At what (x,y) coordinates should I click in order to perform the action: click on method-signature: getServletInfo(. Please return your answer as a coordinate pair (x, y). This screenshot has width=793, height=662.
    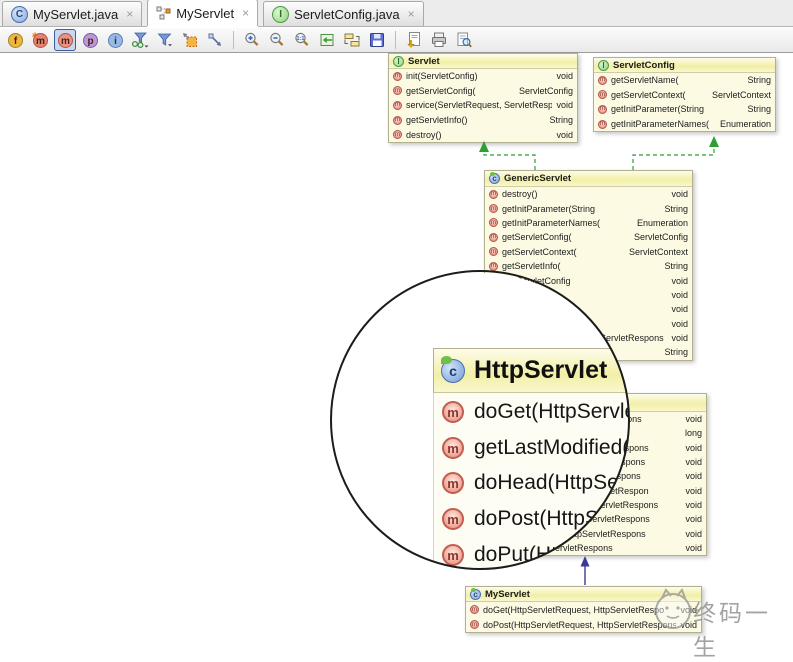
    Looking at the image, I should click on (531, 266).